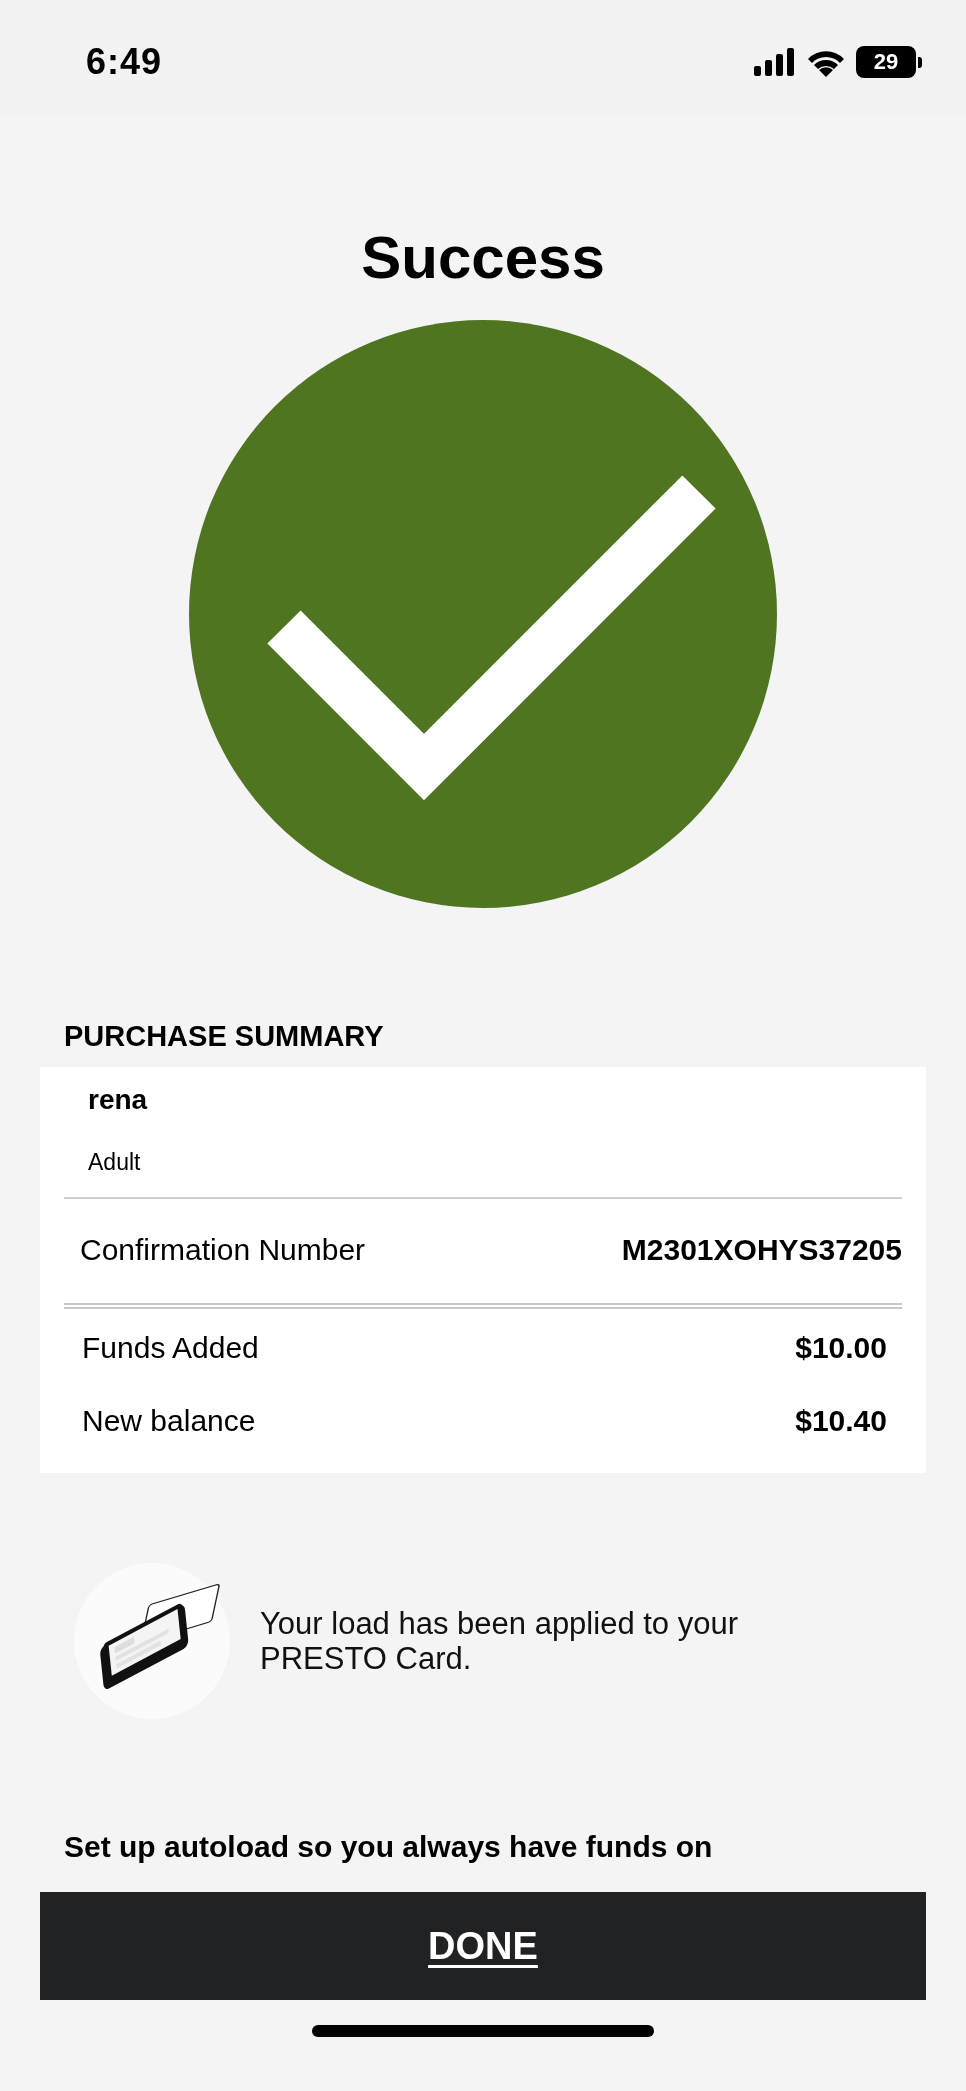  Describe the element at coordinates (224, 1036) in the screenshot. I see `section-heading: PURCHASE SUMMARY` at that location.